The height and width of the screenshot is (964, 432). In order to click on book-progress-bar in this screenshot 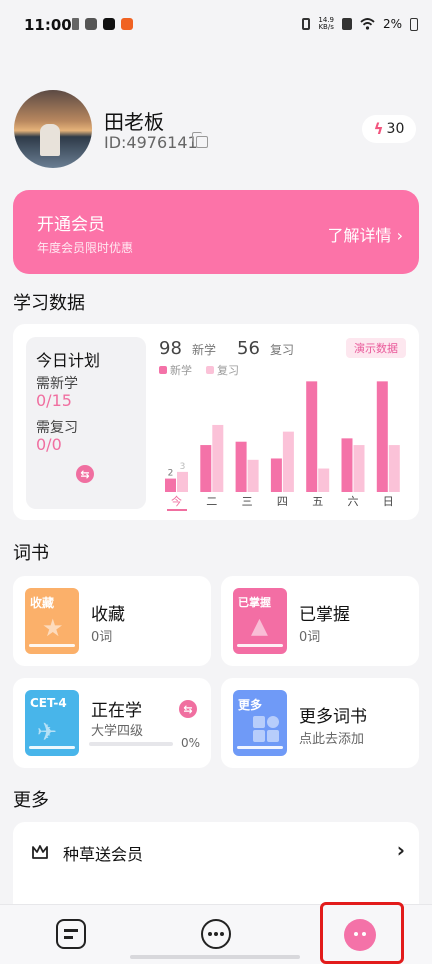, I will do `click(131, 744)`.